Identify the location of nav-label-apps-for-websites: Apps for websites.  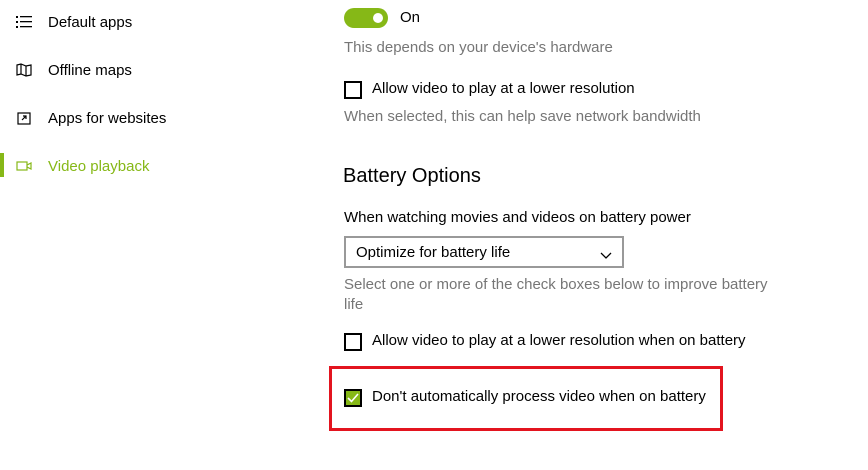
(107, 118).